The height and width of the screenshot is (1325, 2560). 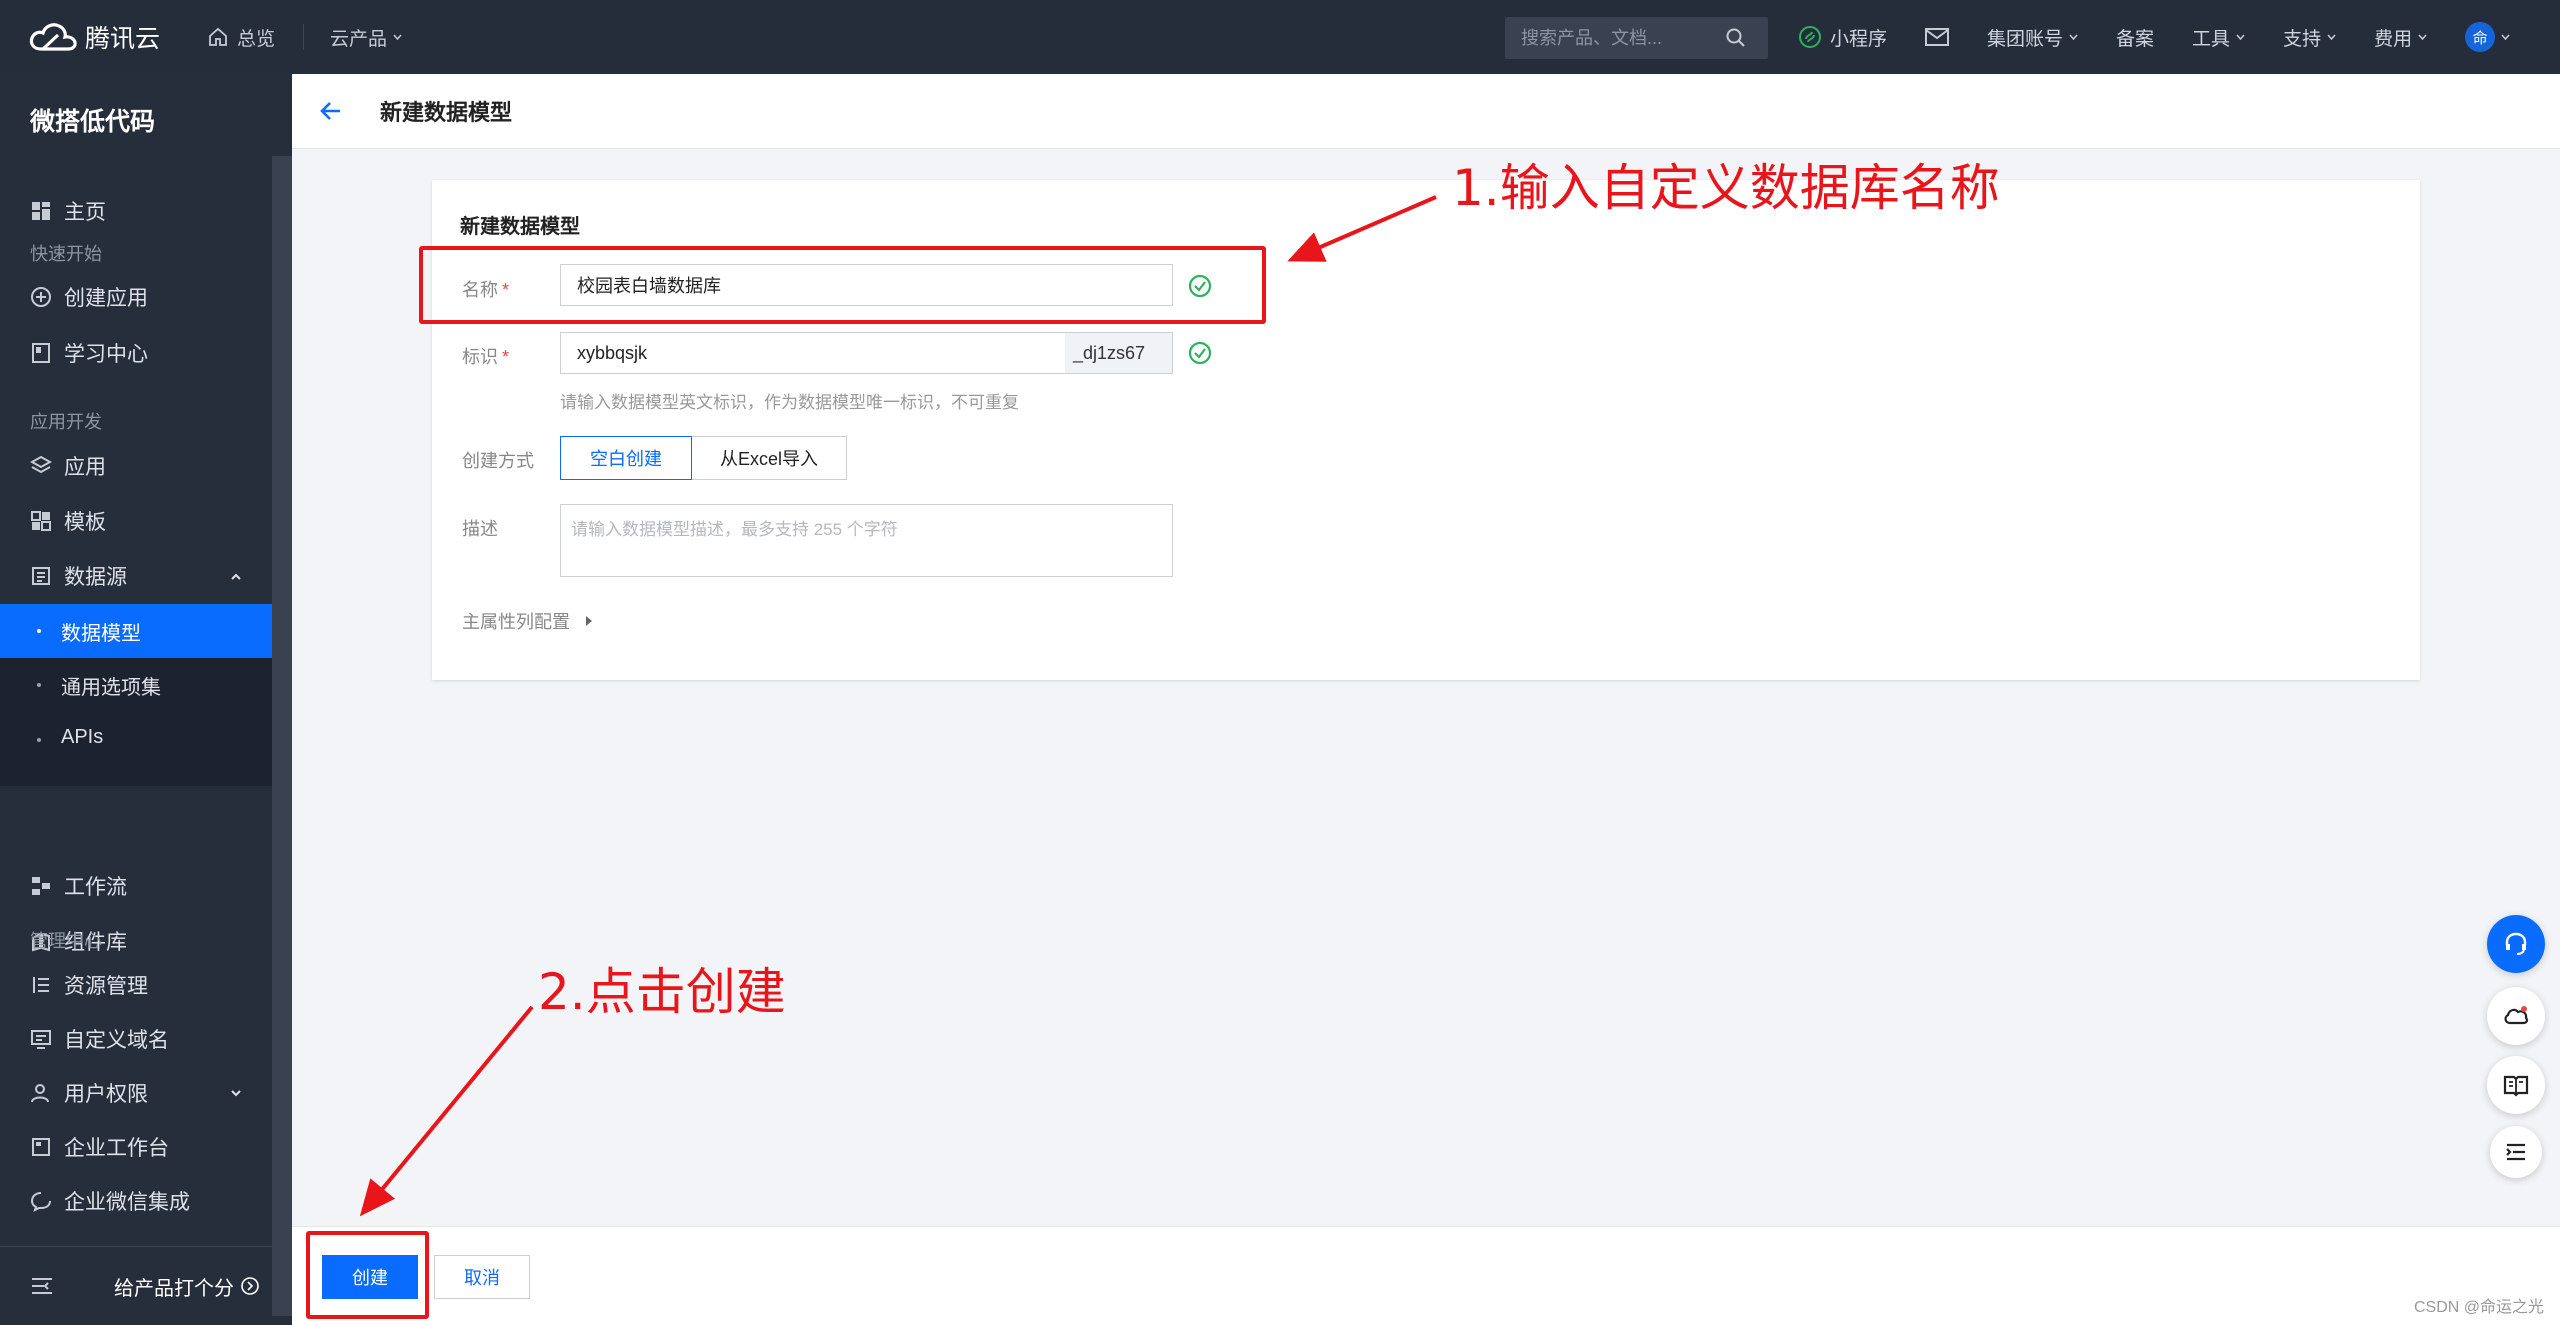 I want to click on sidebar-item-label: 资源管理, so click(x=106, y=986).